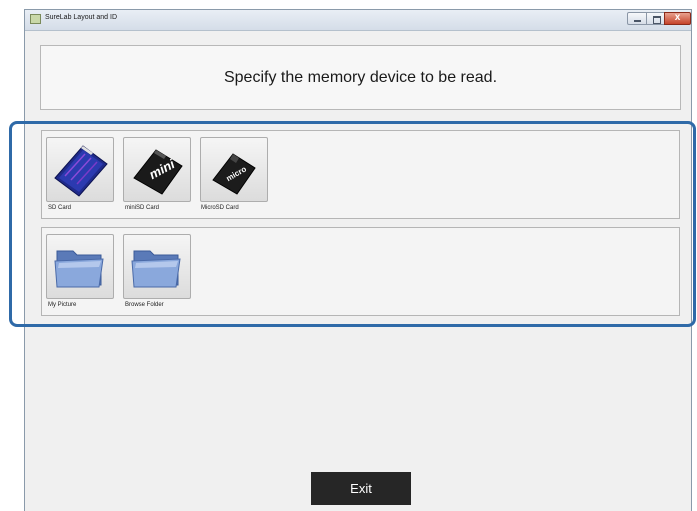 The height and width of the screenshot is (511, 697). I want to click on exit-button: Exit, so click(361, 488).